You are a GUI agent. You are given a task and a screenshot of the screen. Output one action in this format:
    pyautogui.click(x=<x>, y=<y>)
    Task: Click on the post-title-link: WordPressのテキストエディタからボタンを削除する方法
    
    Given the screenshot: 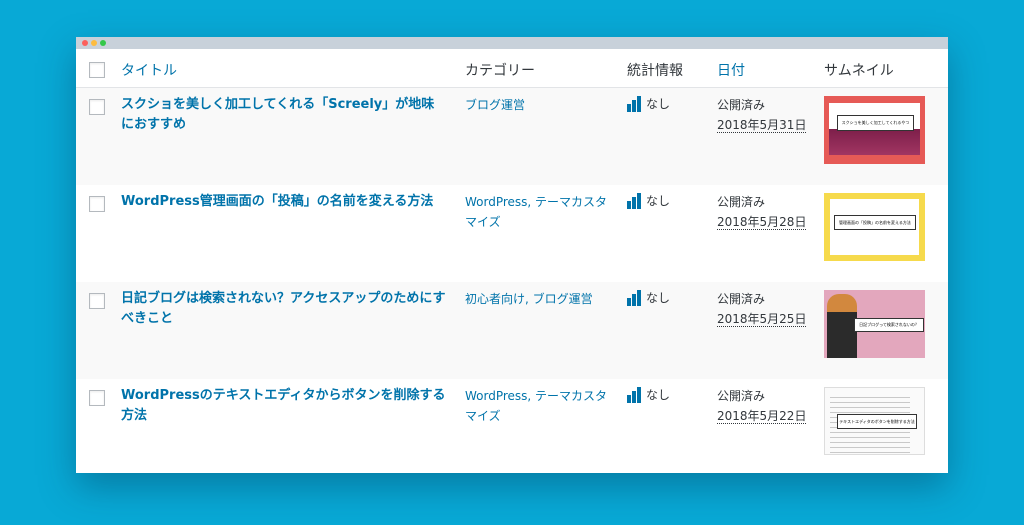 What is the action you would take?
    pyautogui.click(x=283, y=406)
    